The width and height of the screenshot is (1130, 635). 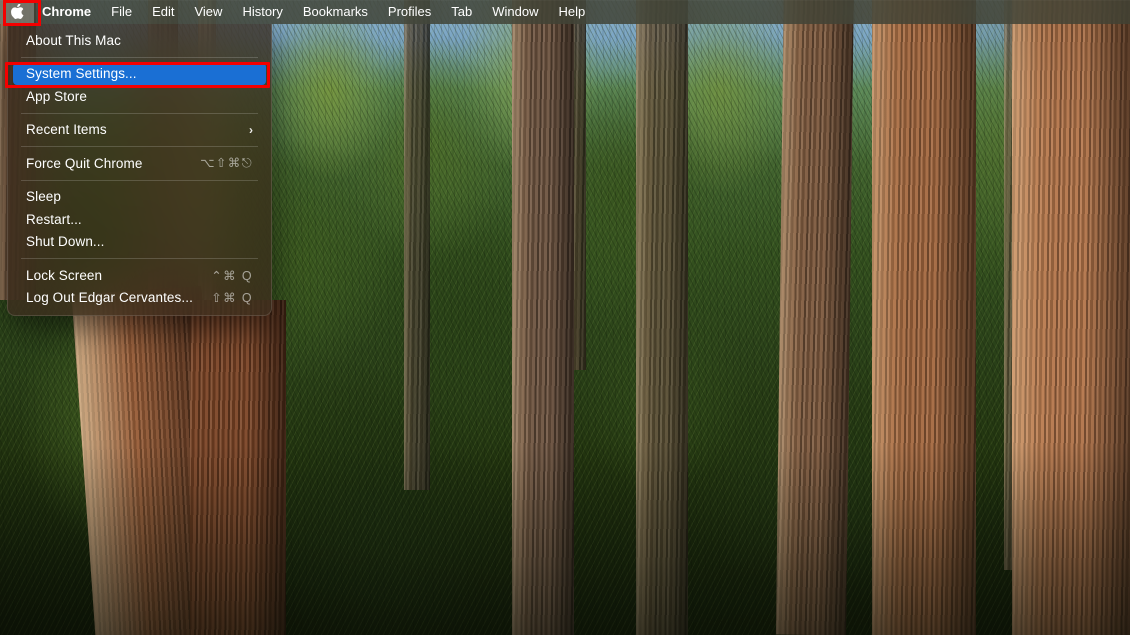 What do you see at coordinates (84, 163) in the screenshot?
I see `apple-menu-item-label: Force Quit Chrome` at bounding box center [84, 163].